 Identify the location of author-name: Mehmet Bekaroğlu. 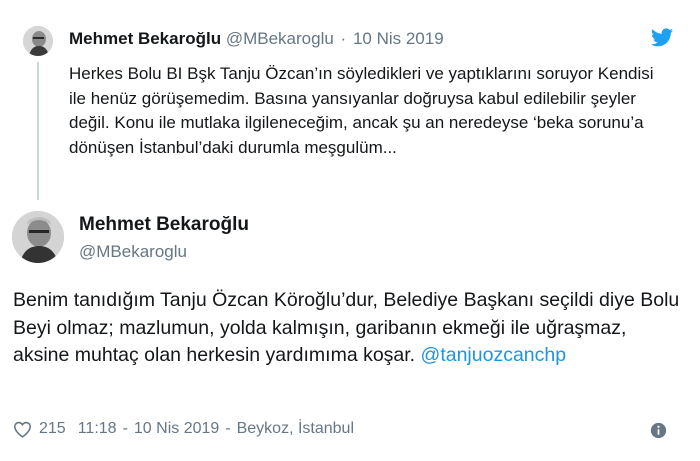
(164, 225).